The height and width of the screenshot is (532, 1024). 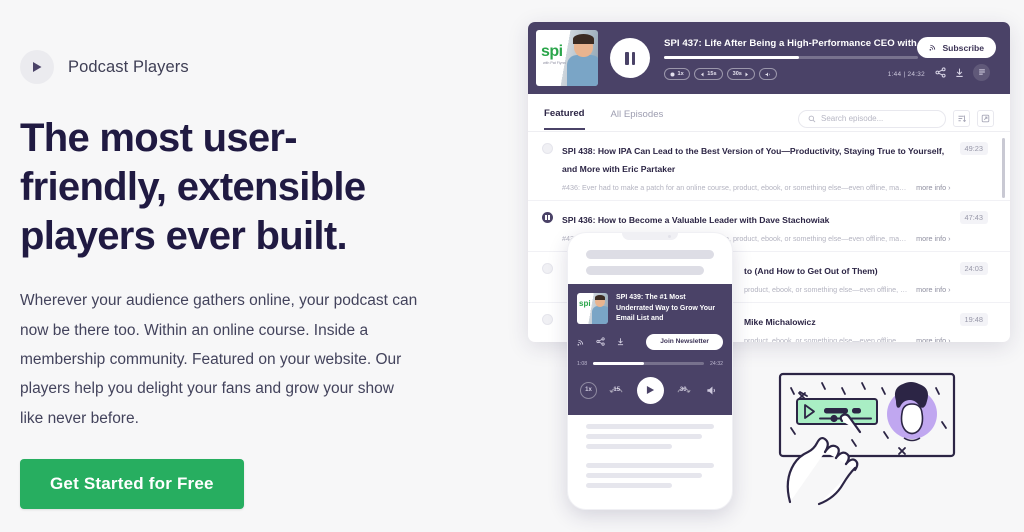 What do you see at coordinates (912, 419) in the screenshot?
I see `avatar-face` at bounding box center [912, 419].